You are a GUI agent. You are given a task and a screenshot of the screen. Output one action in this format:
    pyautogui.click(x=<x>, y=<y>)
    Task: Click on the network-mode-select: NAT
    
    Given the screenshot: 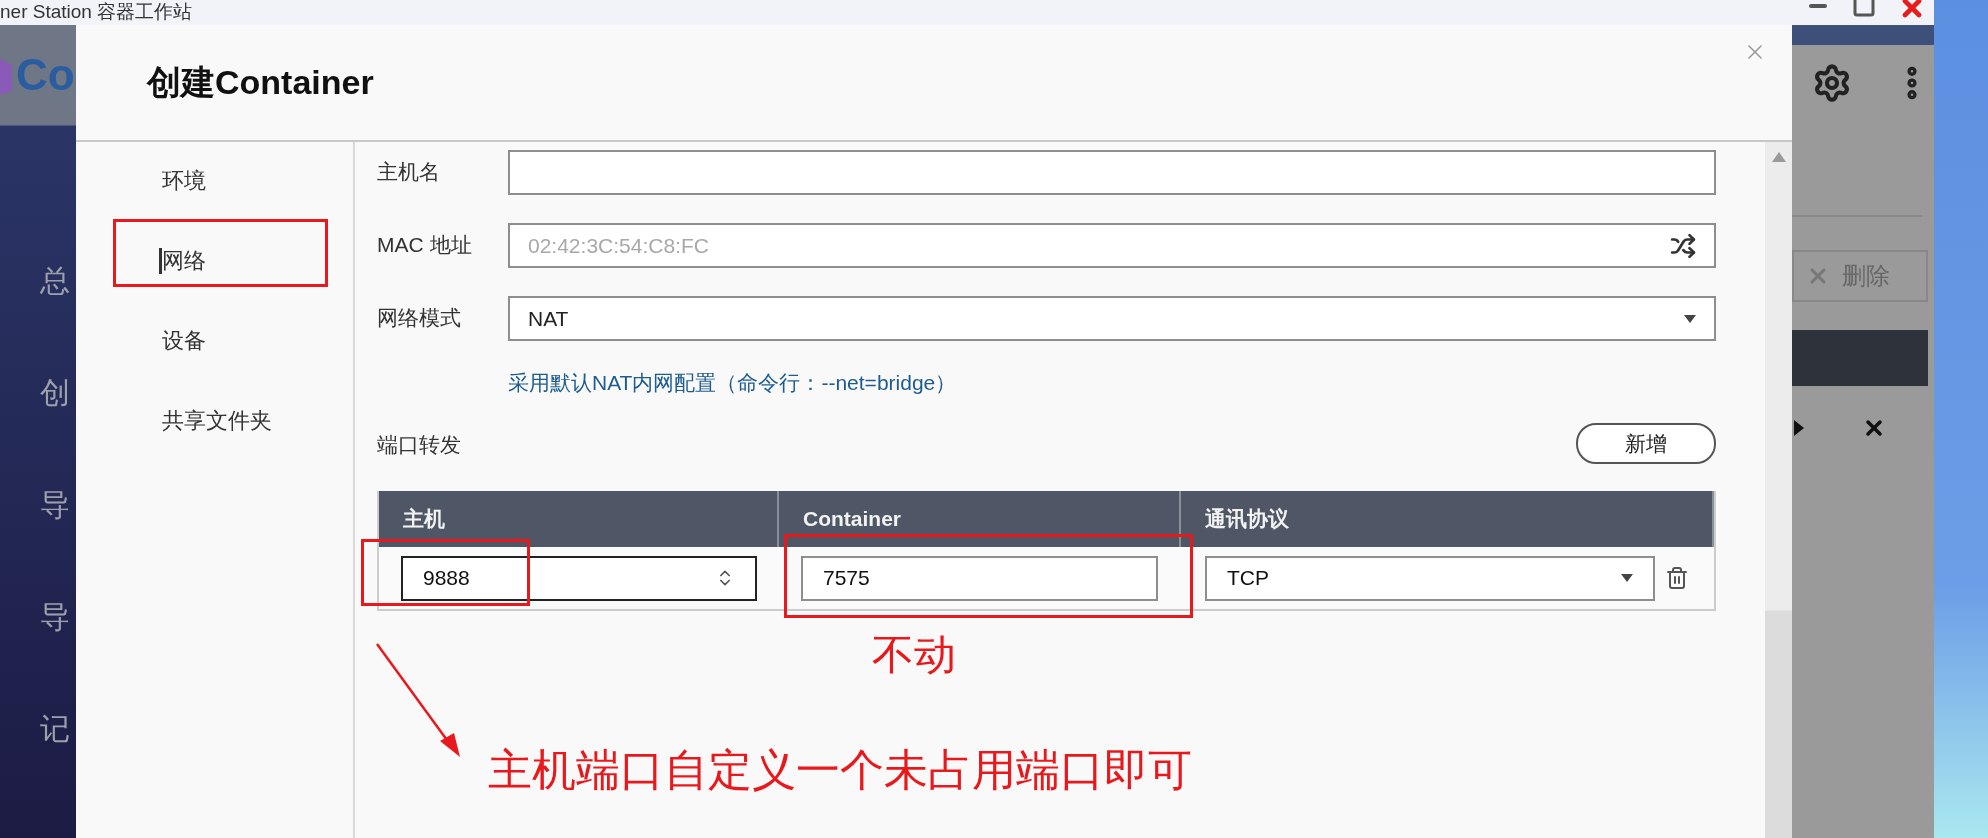 What is the action you would take?
    pyautogui.click(x=1112, y=318)
    